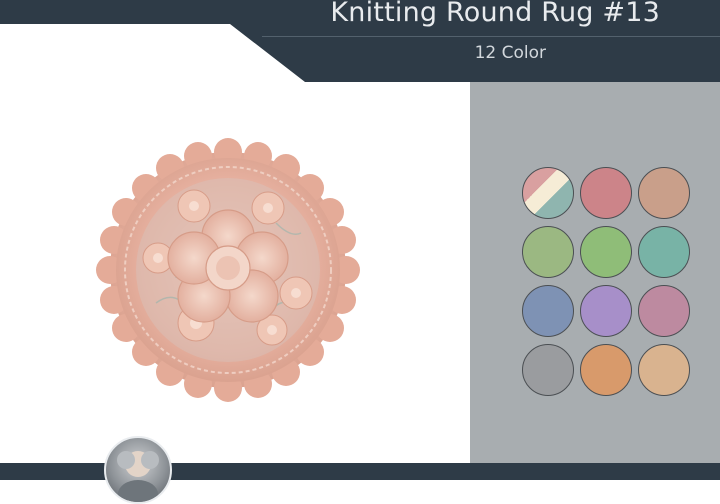  I want to click on color-swatch-peach, so click(664, 193).